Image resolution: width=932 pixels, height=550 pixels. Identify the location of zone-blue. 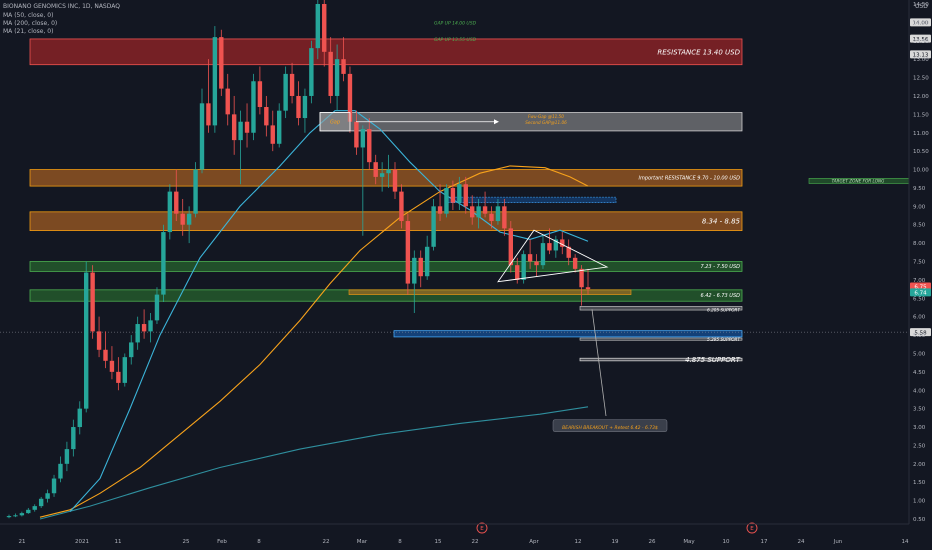
(568, 334).